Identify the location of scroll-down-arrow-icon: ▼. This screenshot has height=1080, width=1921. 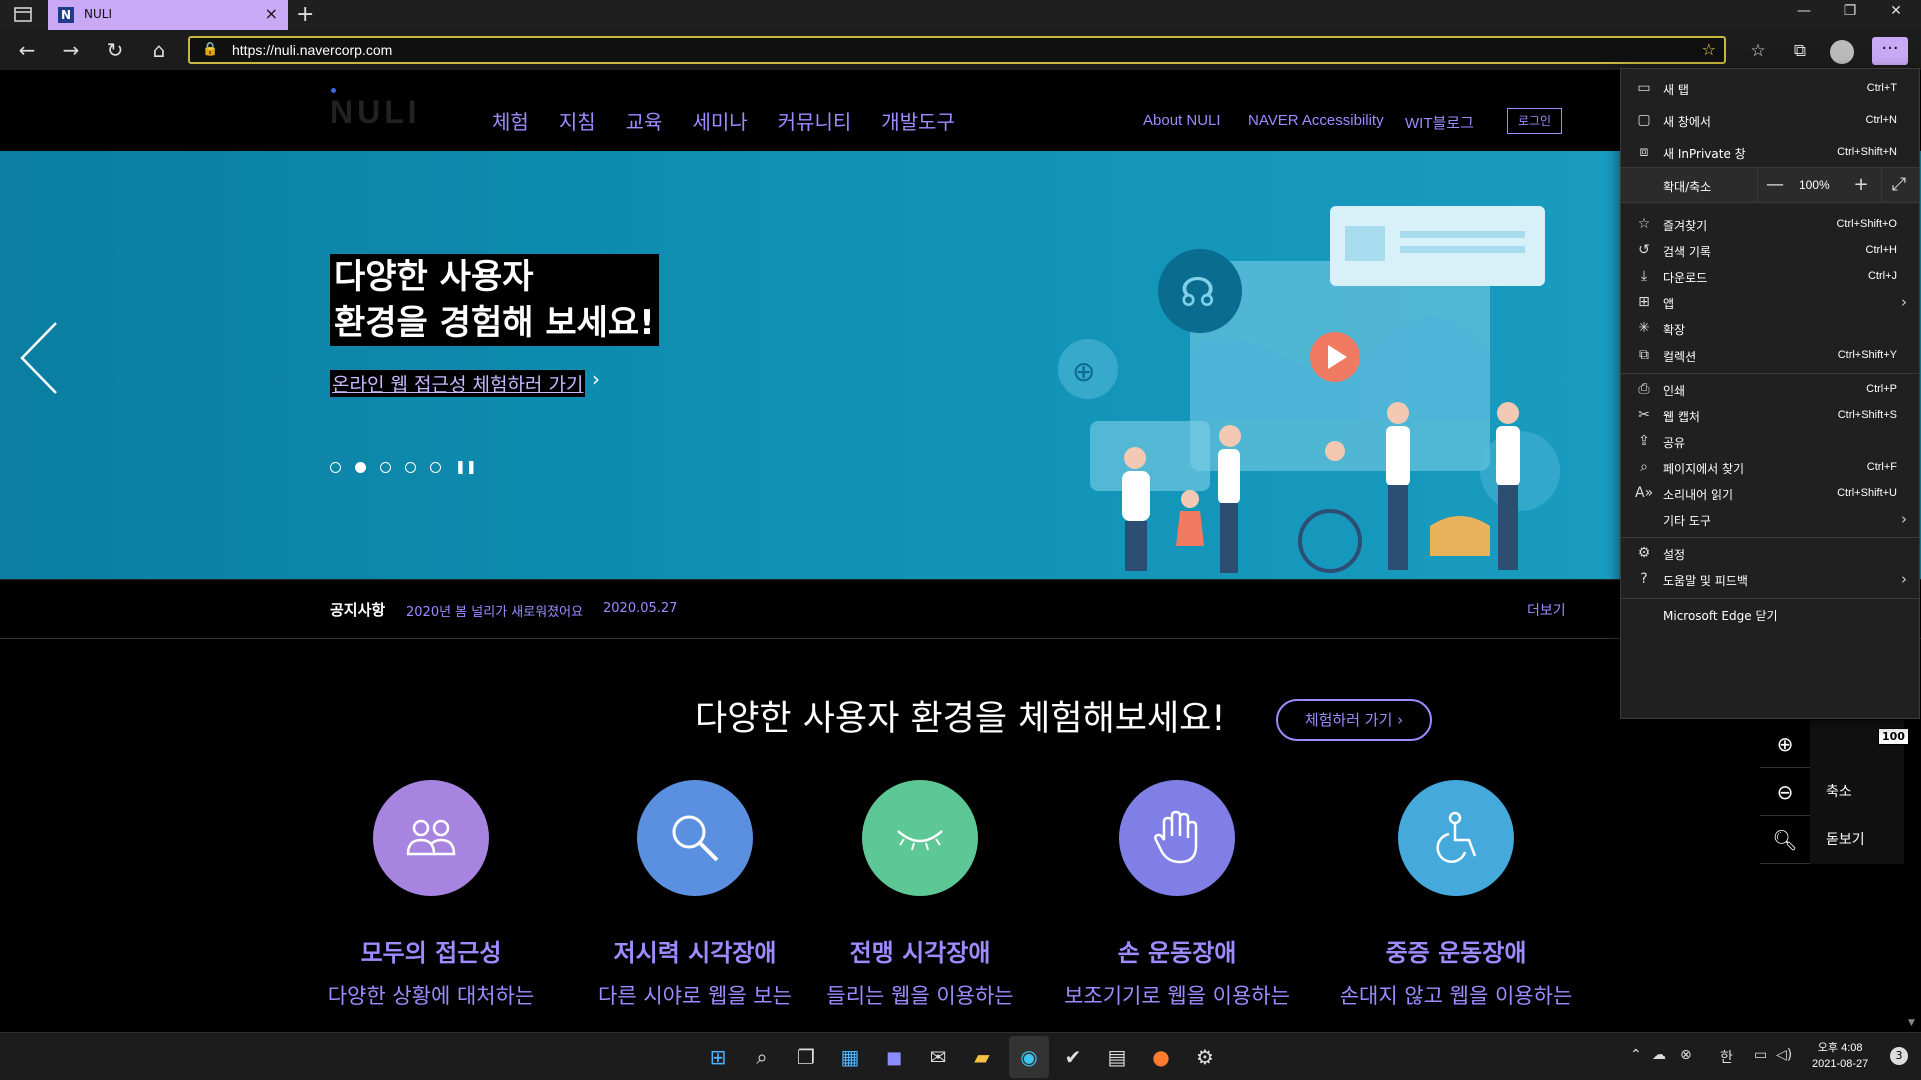
(1911, 1023).